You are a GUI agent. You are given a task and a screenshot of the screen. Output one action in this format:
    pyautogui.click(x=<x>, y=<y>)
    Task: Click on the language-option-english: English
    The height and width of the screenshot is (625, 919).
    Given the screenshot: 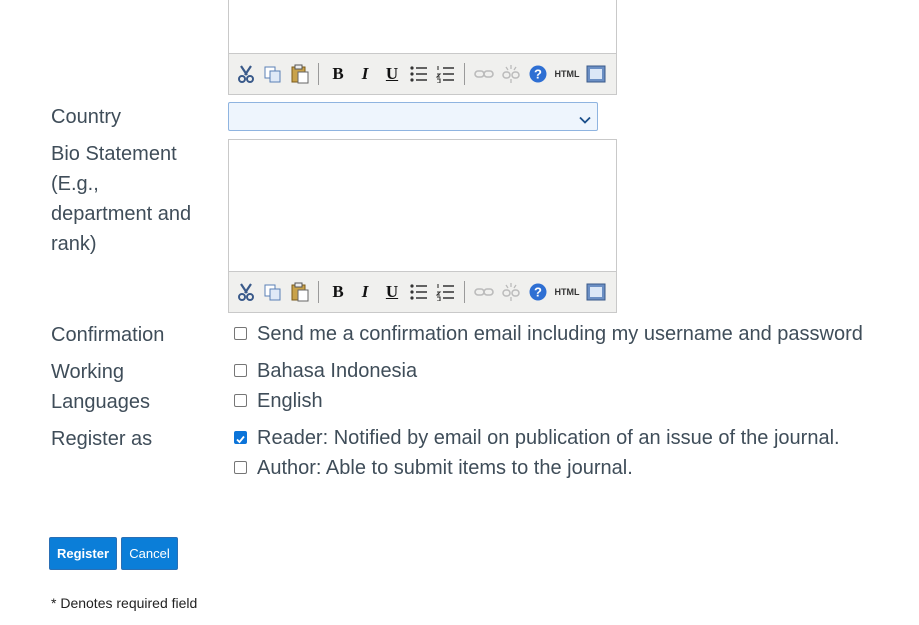 What is the action you would take?
    pyautogui.click(x=290, y=401)
    